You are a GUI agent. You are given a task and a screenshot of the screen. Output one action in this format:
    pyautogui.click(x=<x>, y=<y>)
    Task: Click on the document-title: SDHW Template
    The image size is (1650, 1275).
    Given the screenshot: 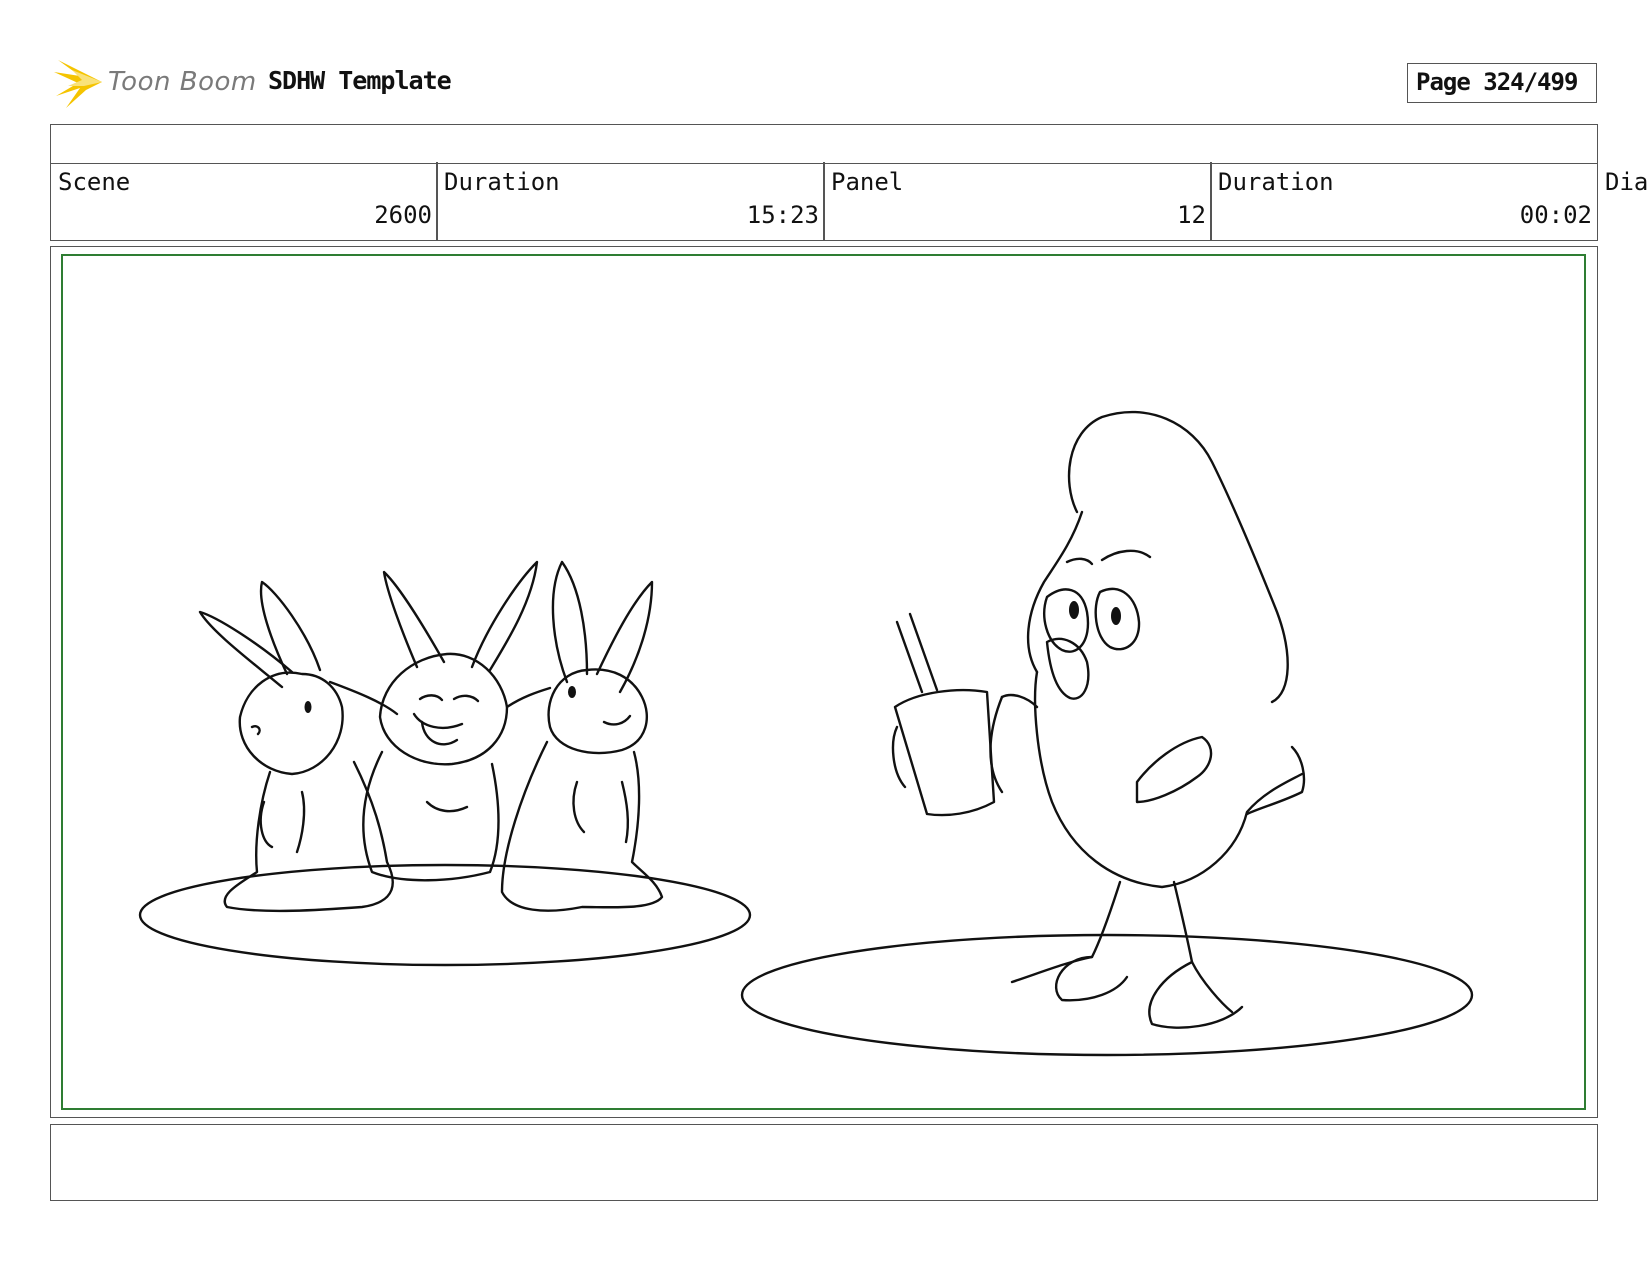 What is the action you would take?
    pyautogui.click(x=360, y=80)
    